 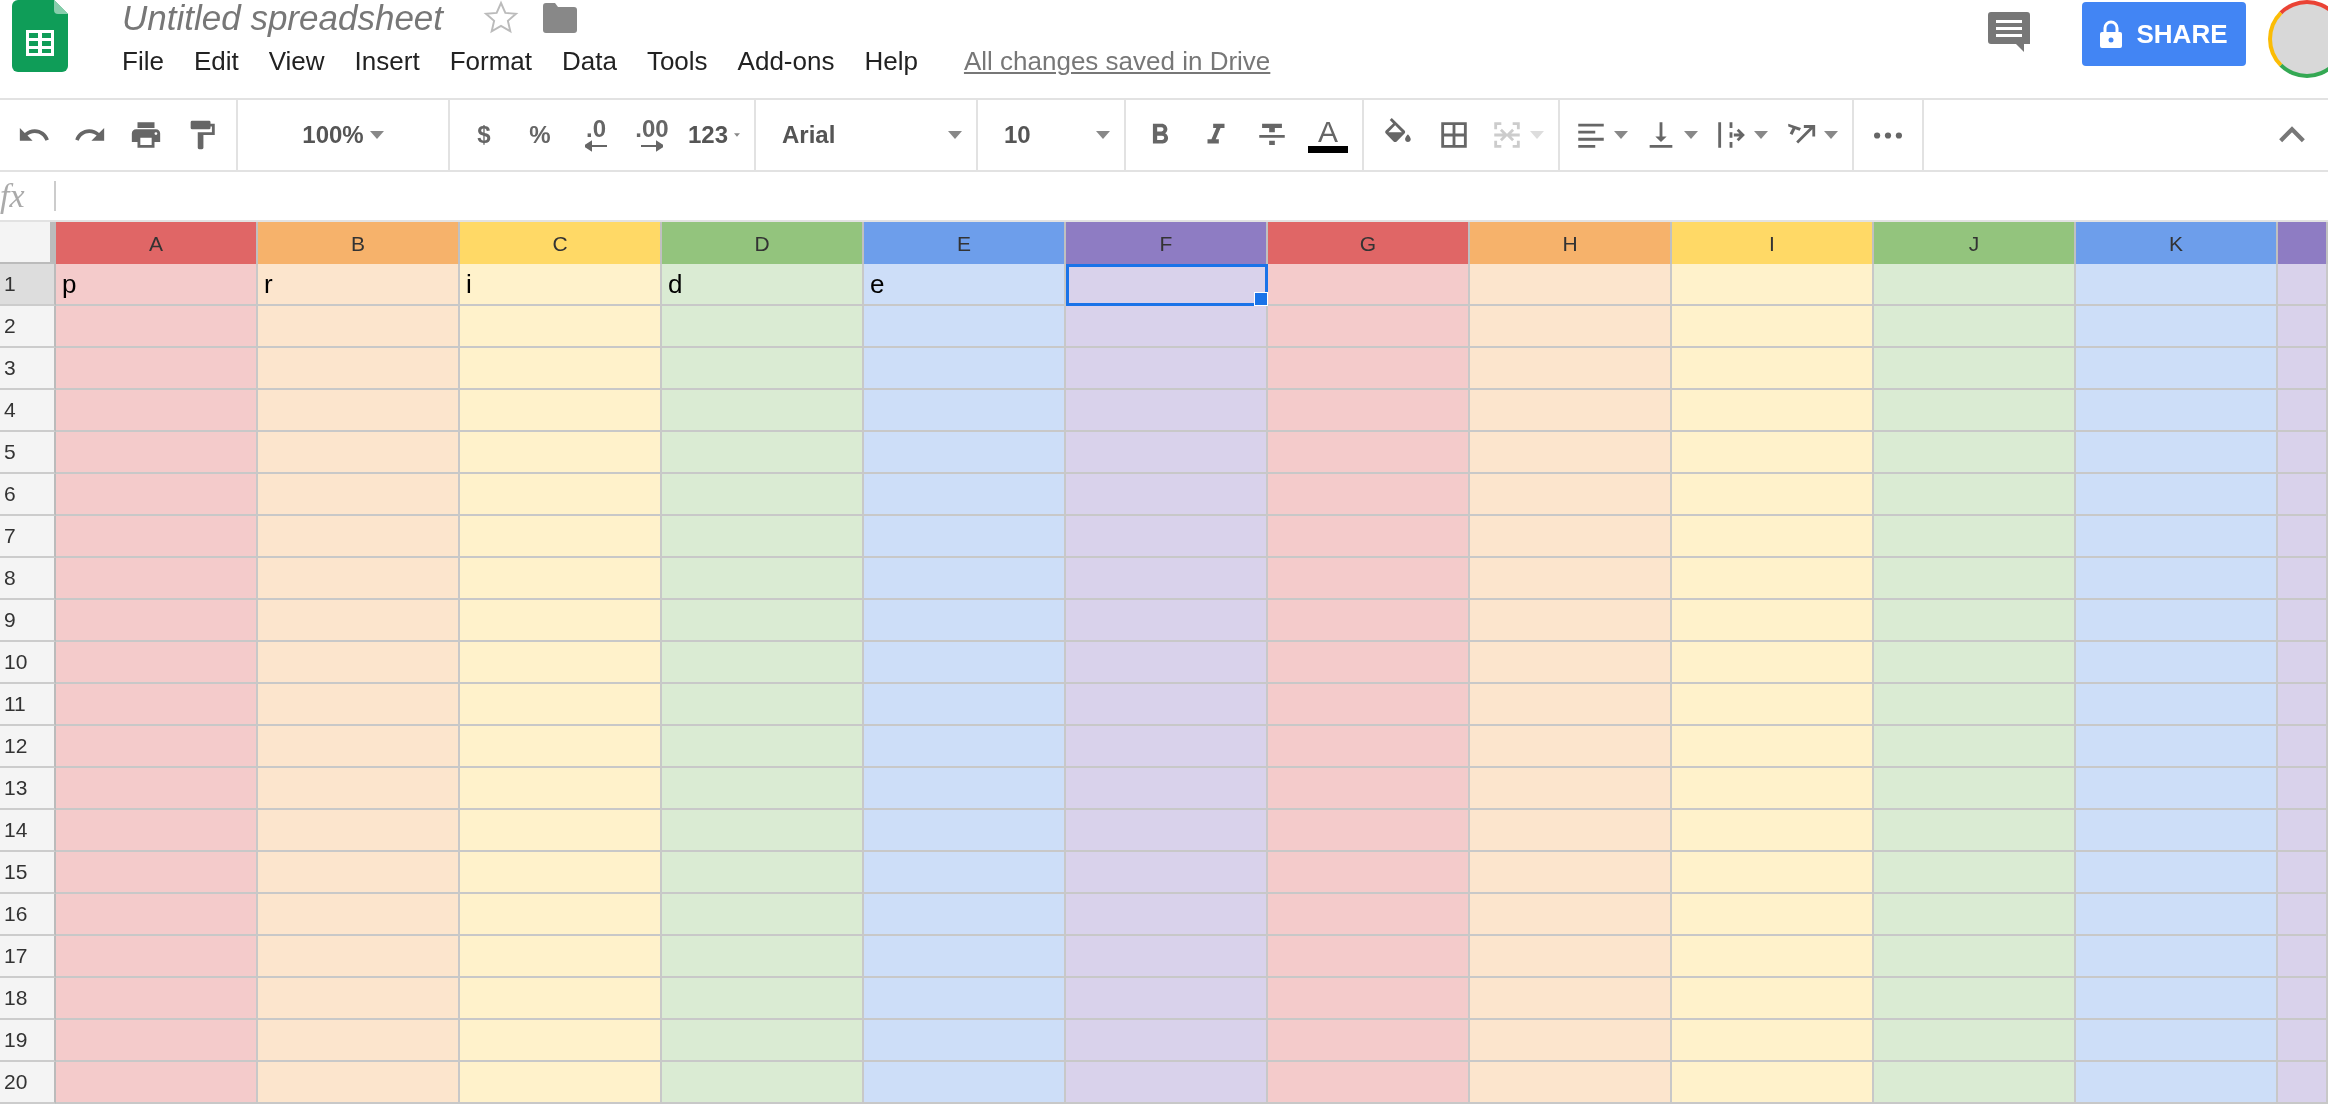 I want to click on row-header: 5, so click(x=28, y=453).